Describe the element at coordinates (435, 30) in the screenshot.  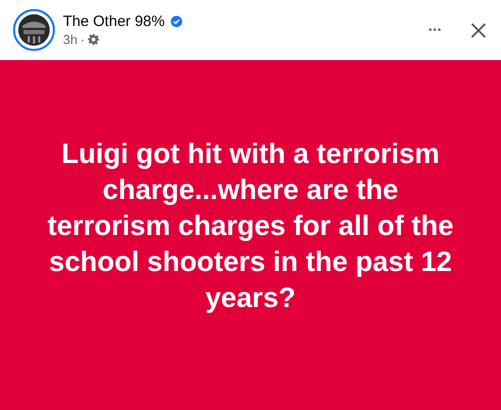
I see `more-options-button: •••` at that location.